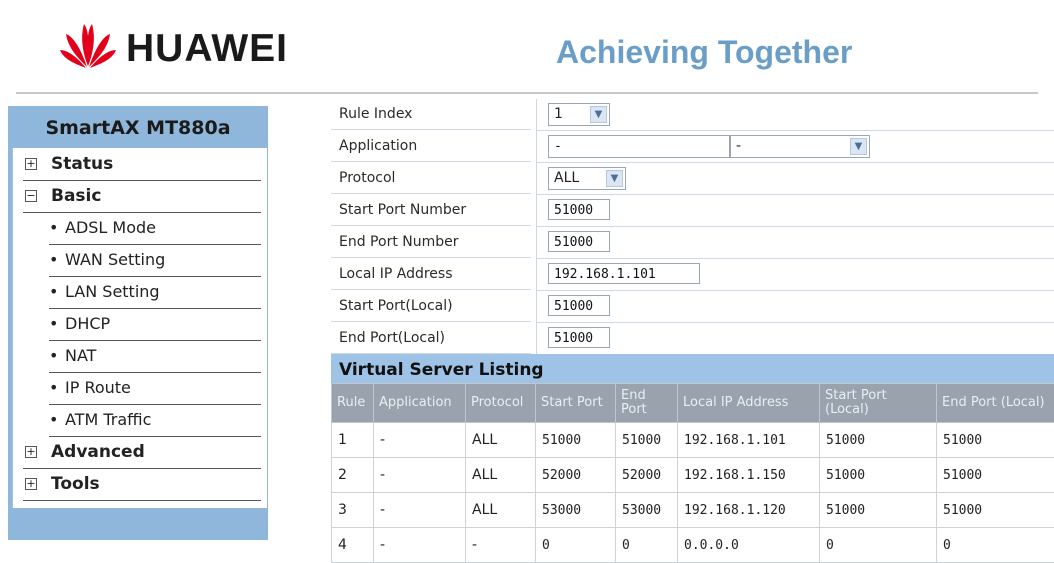 Image resolution: width=1054 pixels, height=563 pixels. Describe the element at coordinates (693, 545) in the screenshot. I see `table-row: 4--000.0.0.000` at that location.